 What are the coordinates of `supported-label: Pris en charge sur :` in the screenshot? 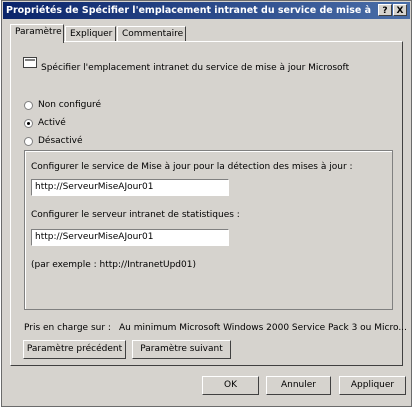 It's located at (67, 328).